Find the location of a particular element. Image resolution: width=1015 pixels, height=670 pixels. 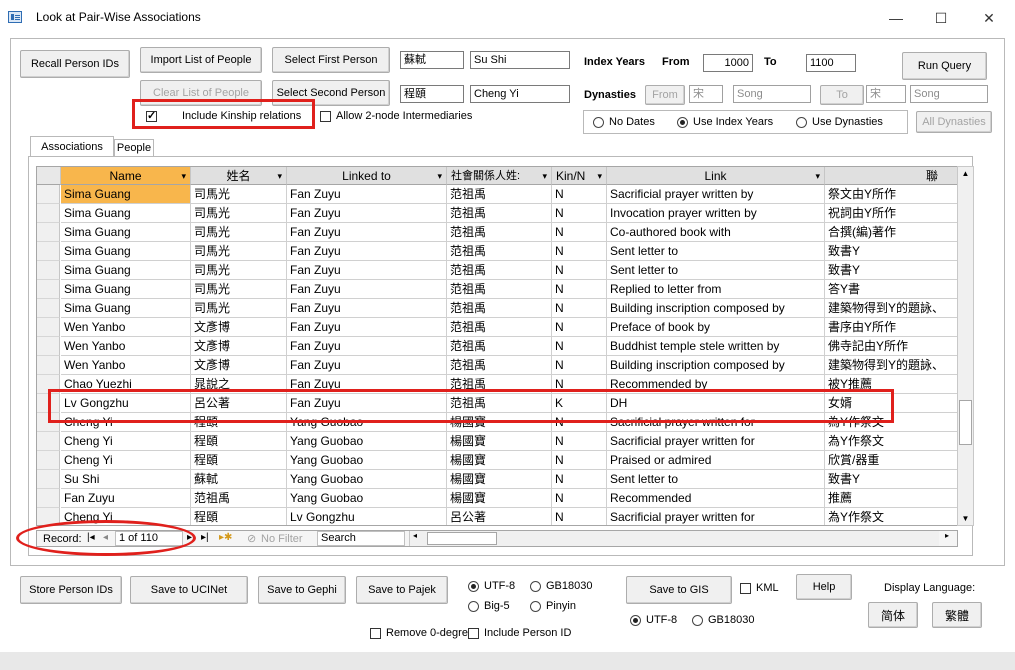

dynasty-from-chinese-field: 宋 is located at coordinates (706, 94).